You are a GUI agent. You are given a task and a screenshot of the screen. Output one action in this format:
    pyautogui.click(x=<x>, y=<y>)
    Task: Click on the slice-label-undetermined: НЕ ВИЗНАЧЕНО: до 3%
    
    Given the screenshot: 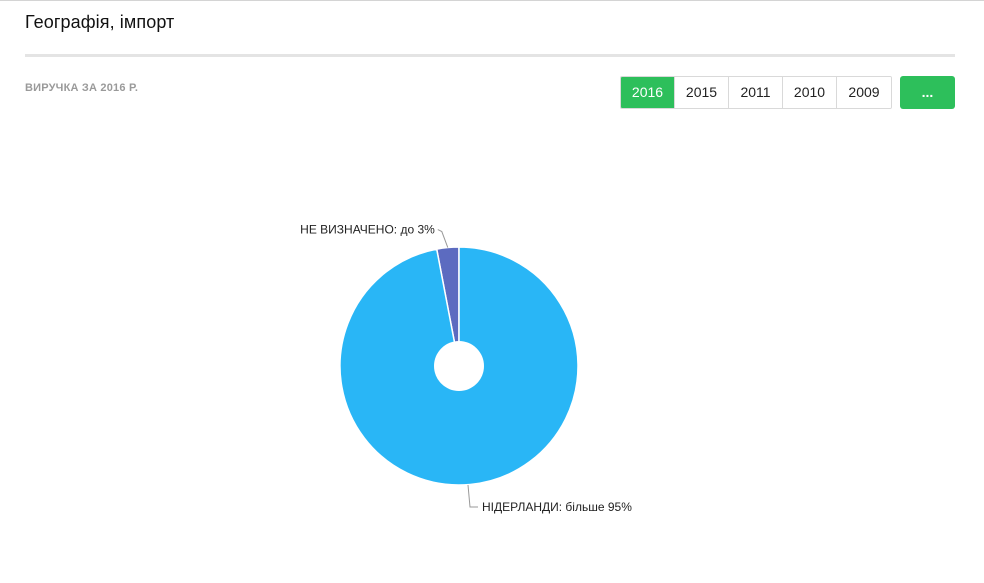 What is the action you would take?
    pyautogui.click(x=367, y=230)
    